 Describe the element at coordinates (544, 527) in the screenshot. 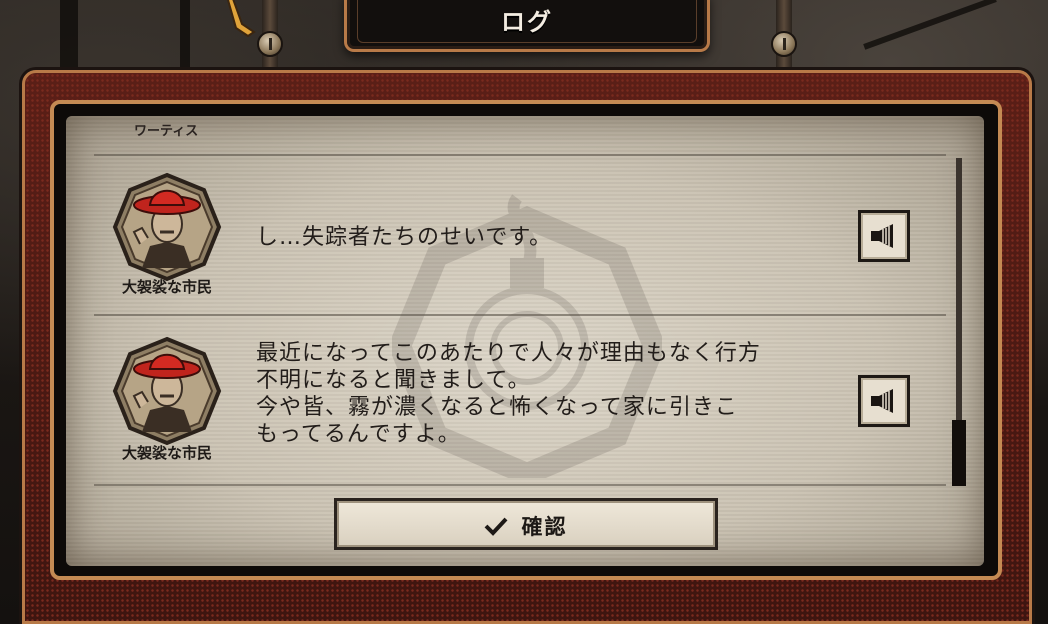

I see `confirm-label: 確認` at that location.